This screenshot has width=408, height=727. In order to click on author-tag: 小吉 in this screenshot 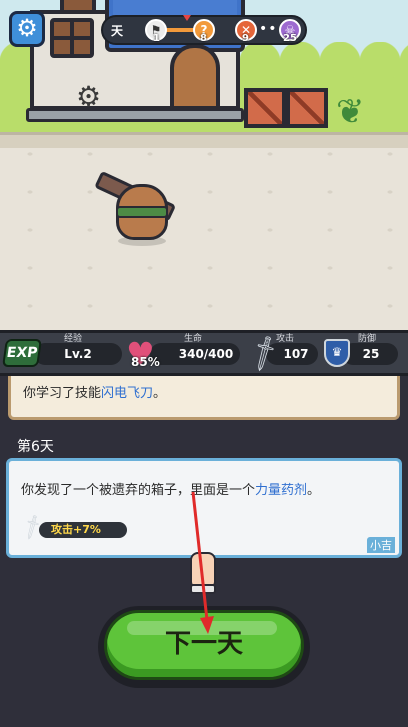, I will do `click(381, 545)`.